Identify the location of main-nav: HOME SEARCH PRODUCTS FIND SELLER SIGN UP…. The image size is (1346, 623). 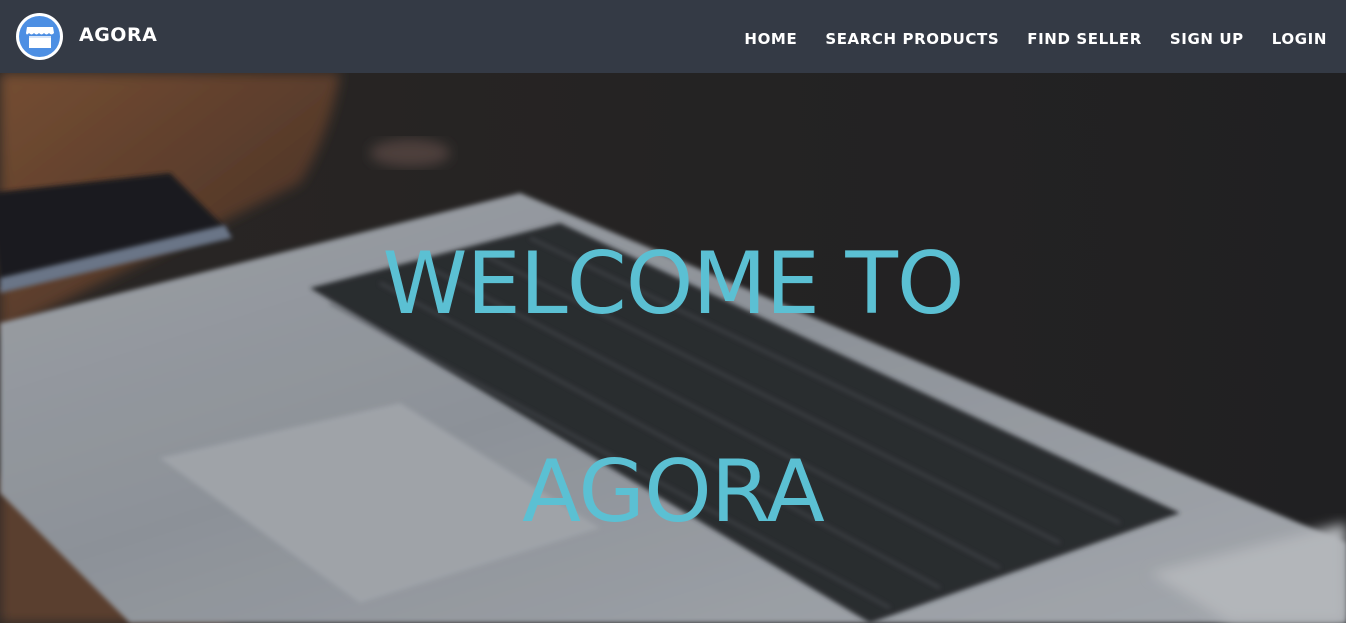
(1035, 39).